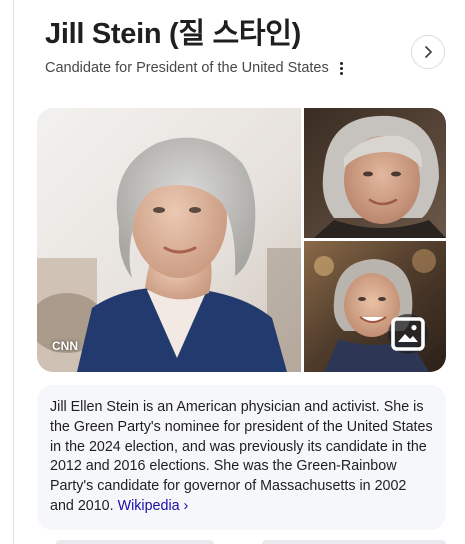  What do you see at coordinates (342, 68) in the screenshot?
I see `more-vert-icon` at bounding box center [342, 68].